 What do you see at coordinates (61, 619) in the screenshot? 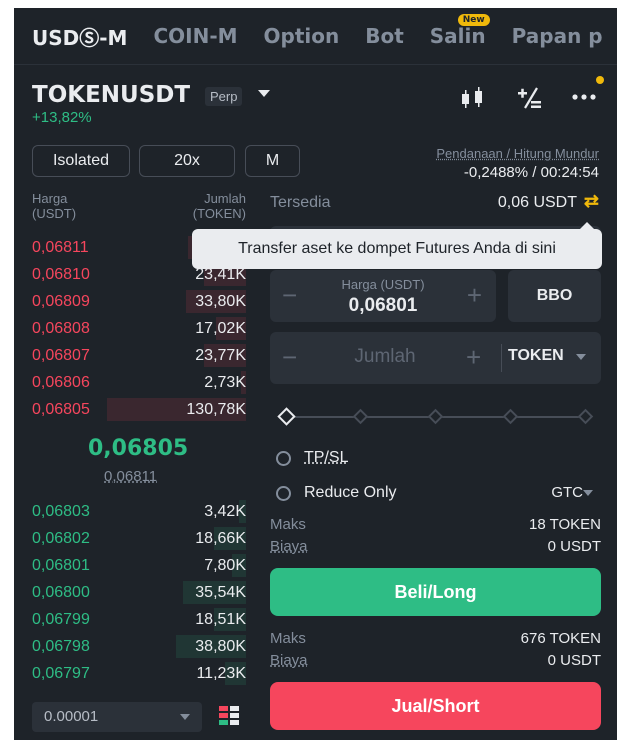
I see `bid-price: 0,06799` at bounding box center [61, 619].